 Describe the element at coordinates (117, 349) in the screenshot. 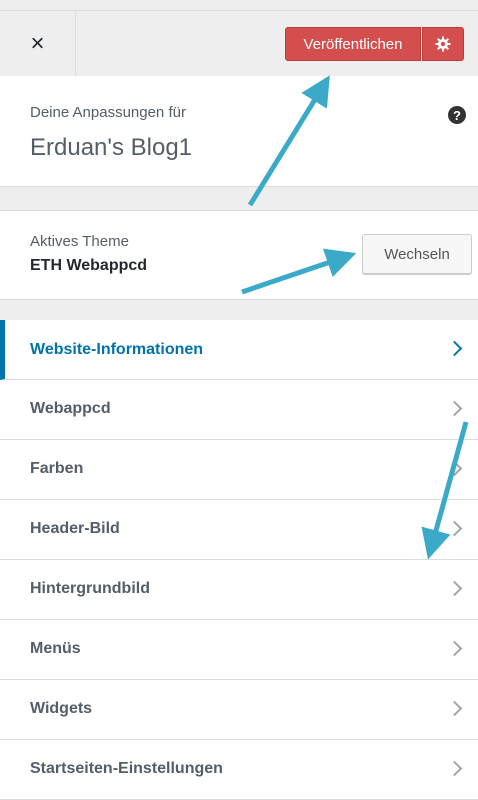

I see `panel-item-label: Website-Informationen` at that location.